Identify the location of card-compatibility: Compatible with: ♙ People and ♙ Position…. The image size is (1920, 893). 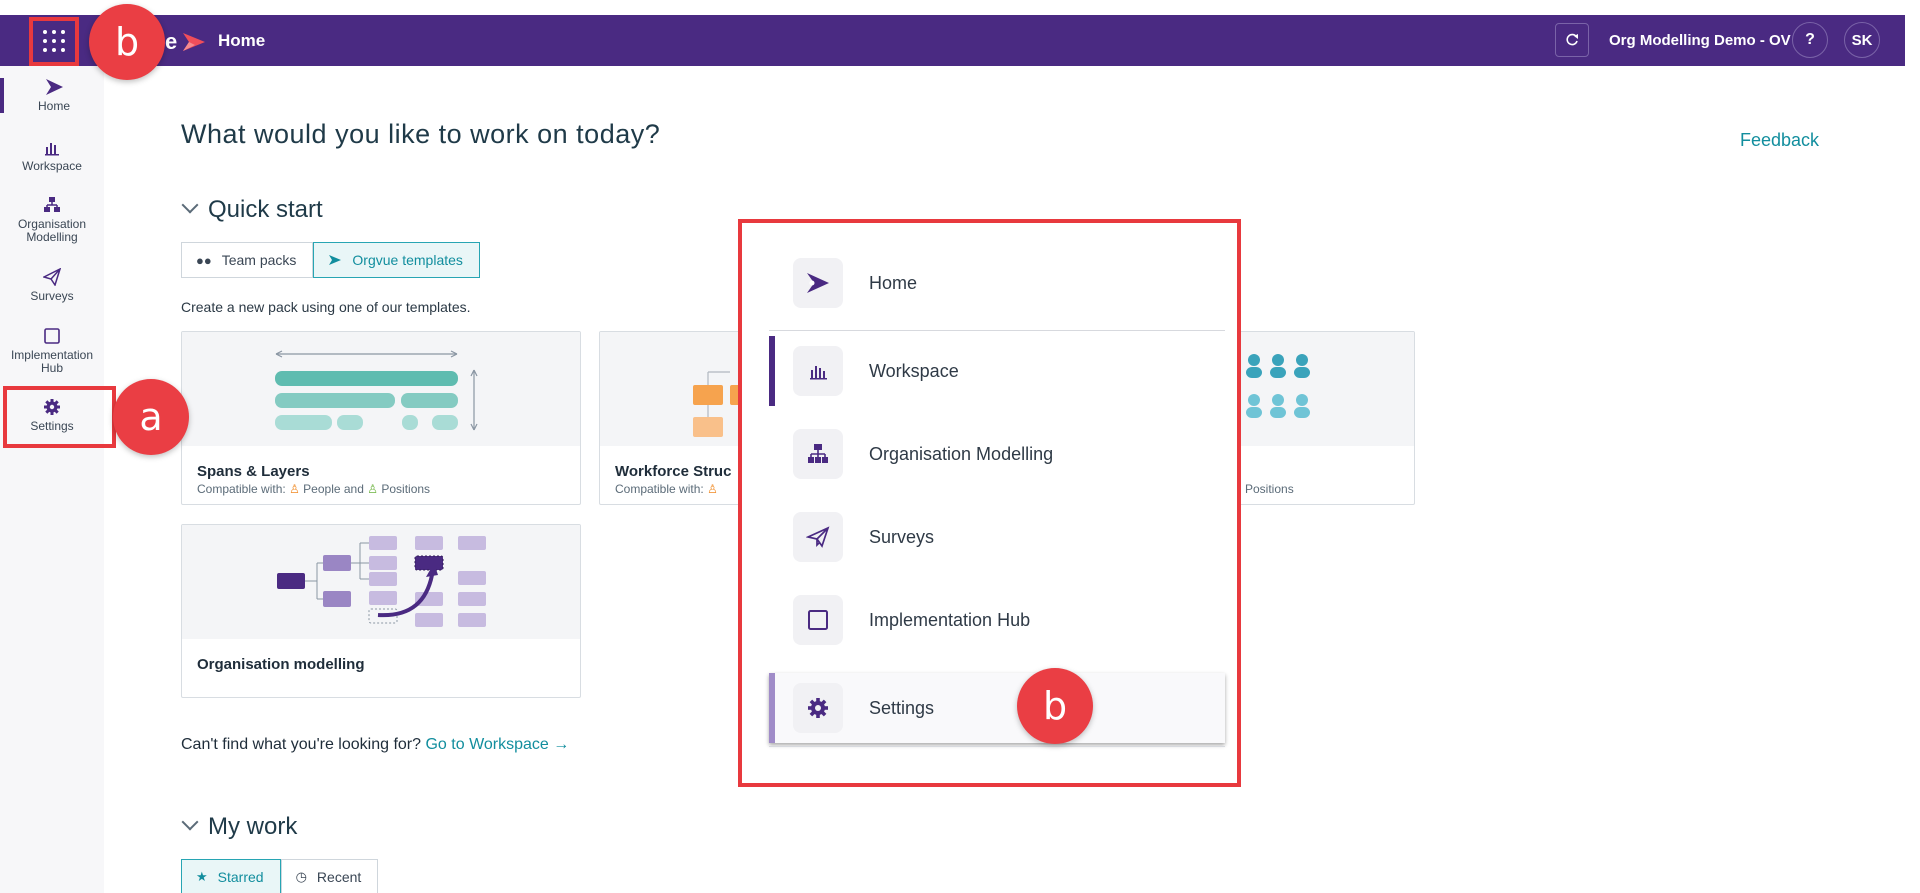
(314, 489).